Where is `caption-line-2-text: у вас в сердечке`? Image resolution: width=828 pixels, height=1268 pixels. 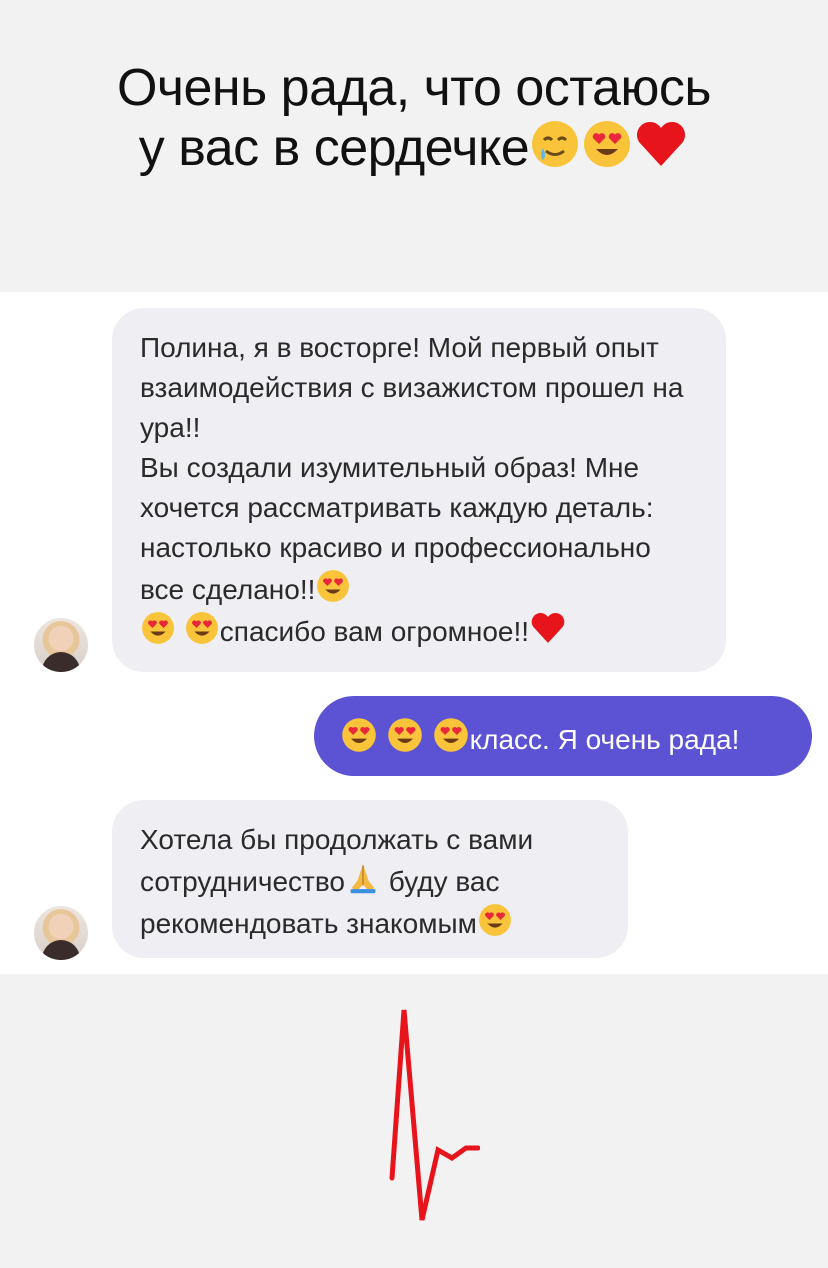 caption-line-2-text: у вас в сердечке is located at coordinates (334, 148).